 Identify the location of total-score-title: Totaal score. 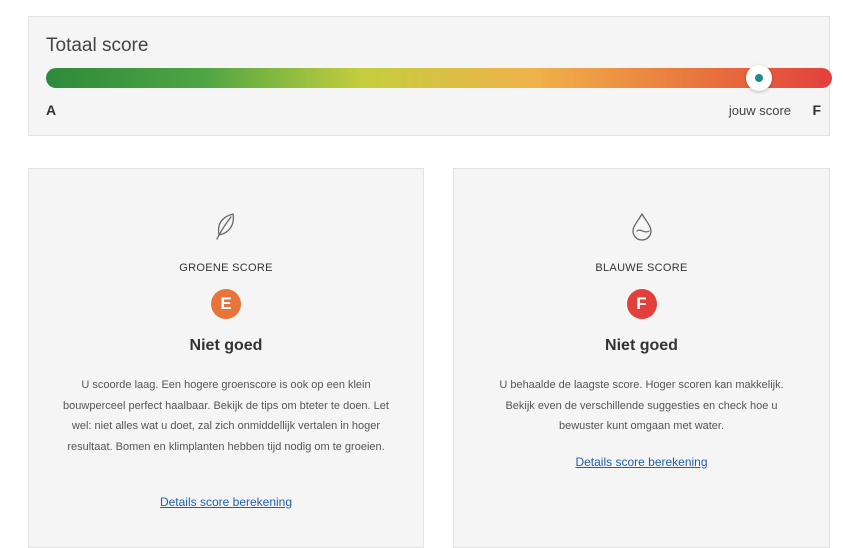
(97, 45).